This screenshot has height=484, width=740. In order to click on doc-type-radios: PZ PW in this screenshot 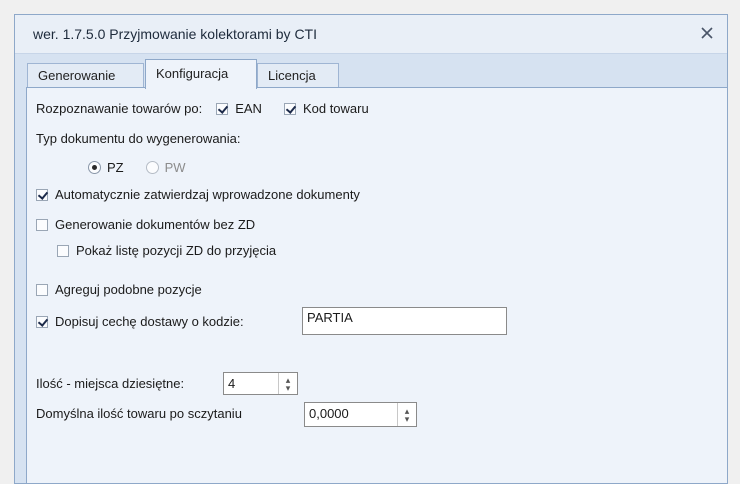, I will do `click(137, 167)`.